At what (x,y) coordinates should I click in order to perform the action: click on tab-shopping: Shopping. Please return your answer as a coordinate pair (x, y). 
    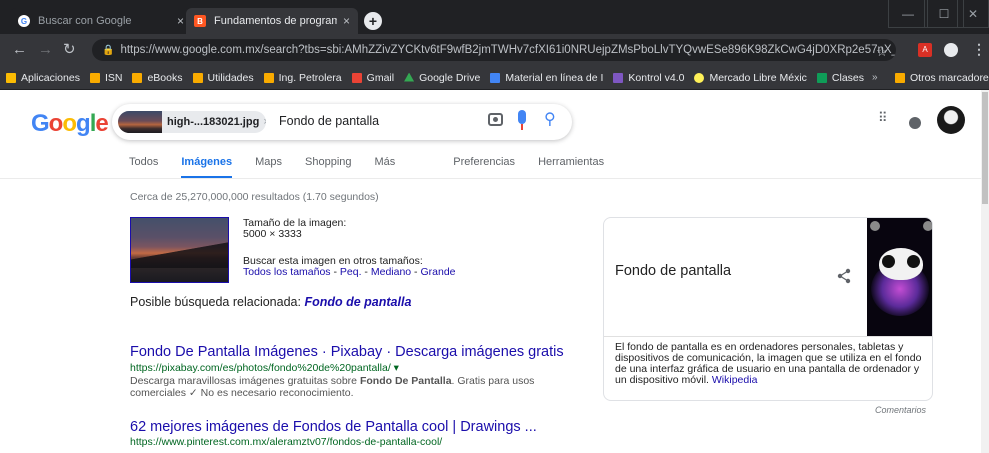
    Looking at the image, I should click on (328, 162).